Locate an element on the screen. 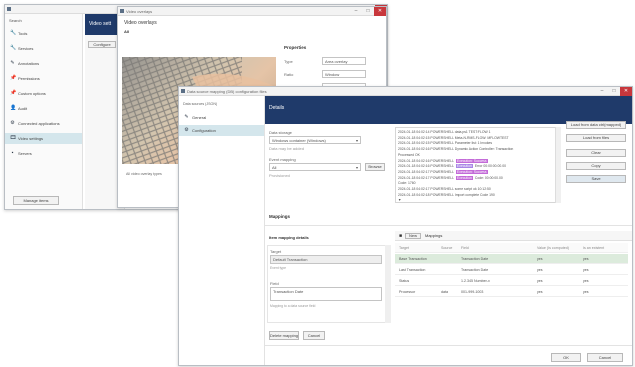 This screenshot has height=367, width=635. chevron-down-icon: ▾ is located at coordinates (356, 140).